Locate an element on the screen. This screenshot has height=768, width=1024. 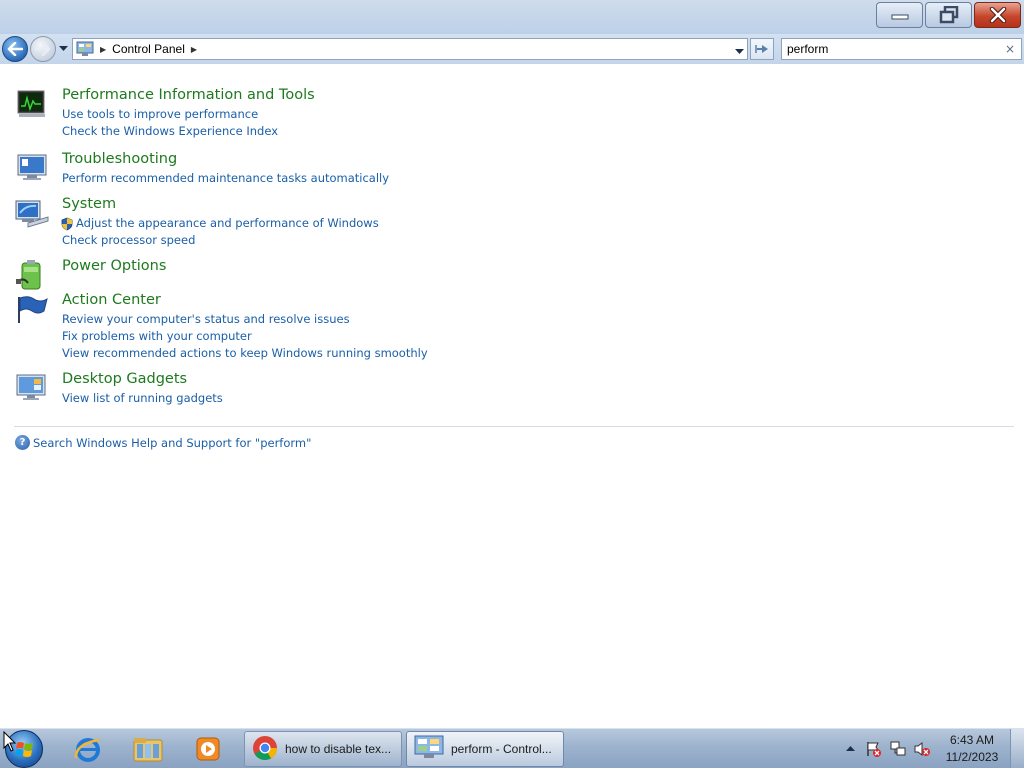
result-title: Performance Information and Tools is located at coordinates (538, 95).